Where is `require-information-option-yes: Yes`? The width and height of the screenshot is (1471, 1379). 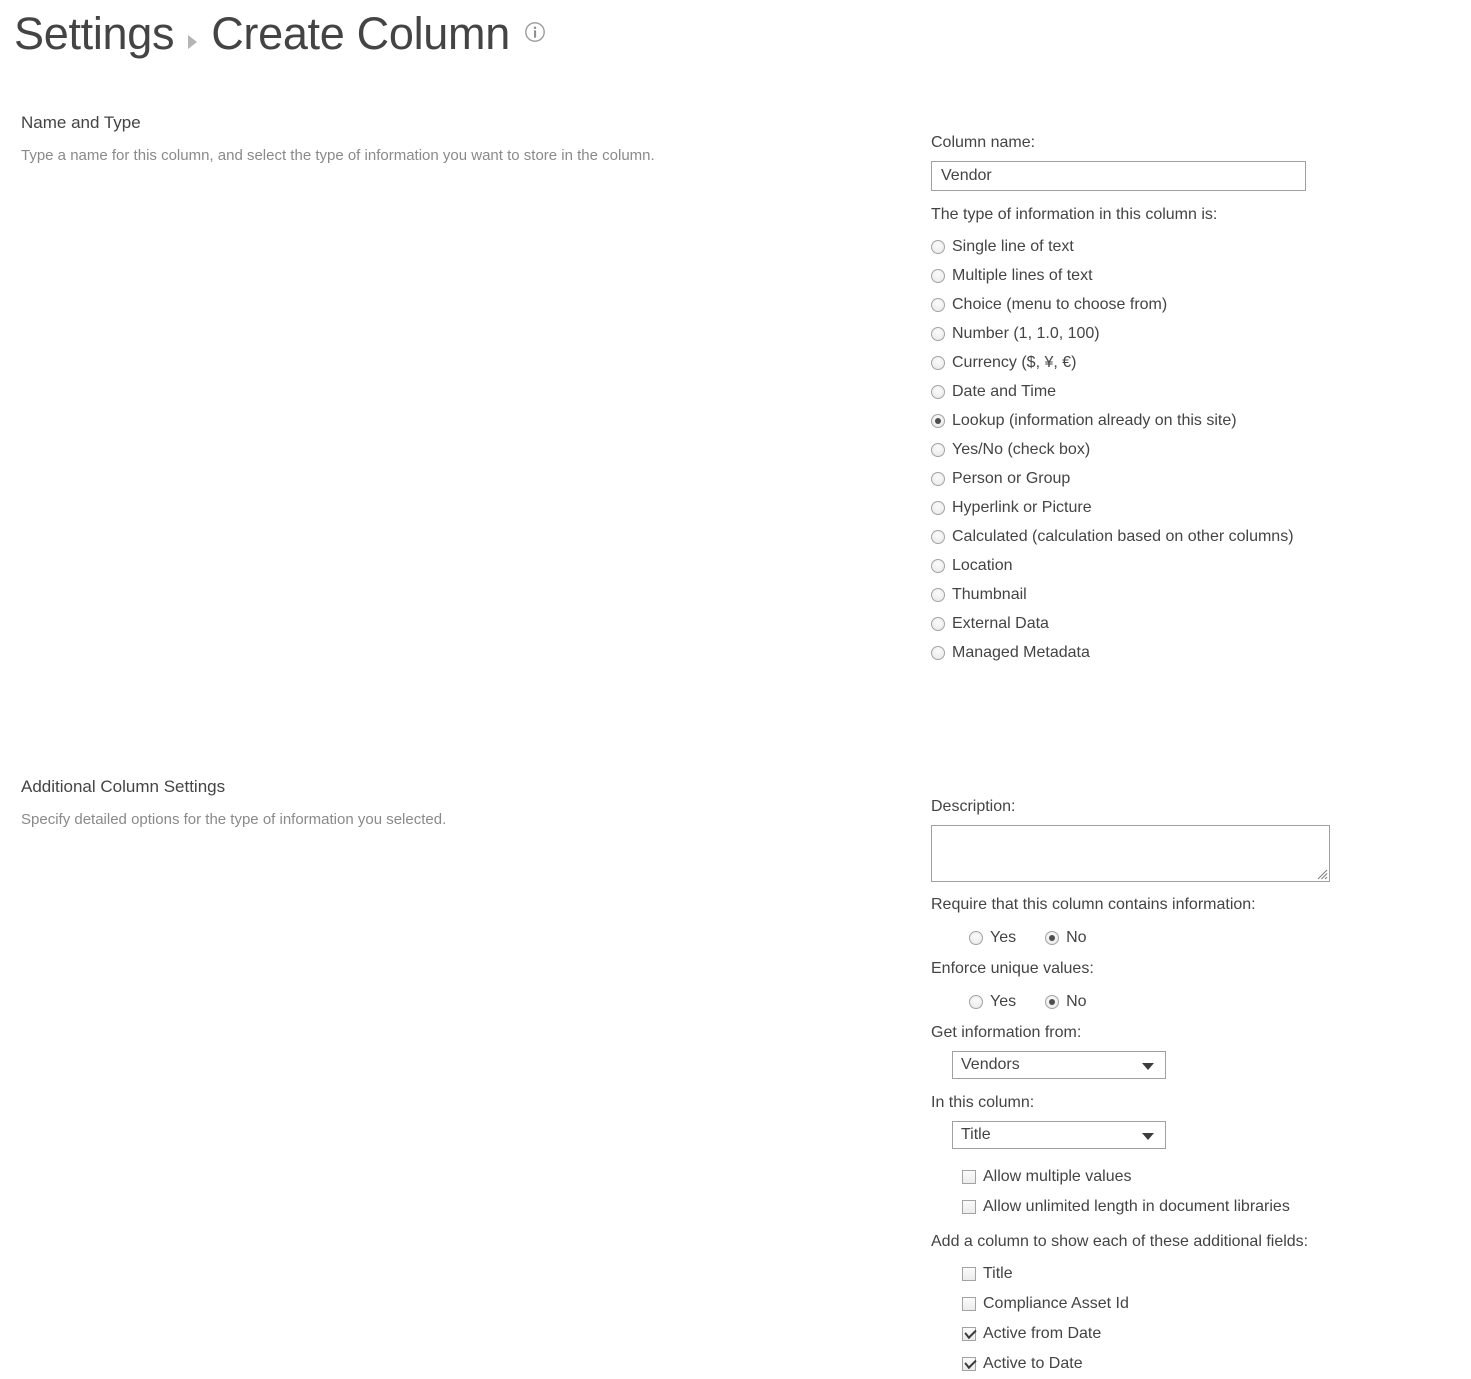
require-information-option-yes: Yes is located at coordinates (989, 938).